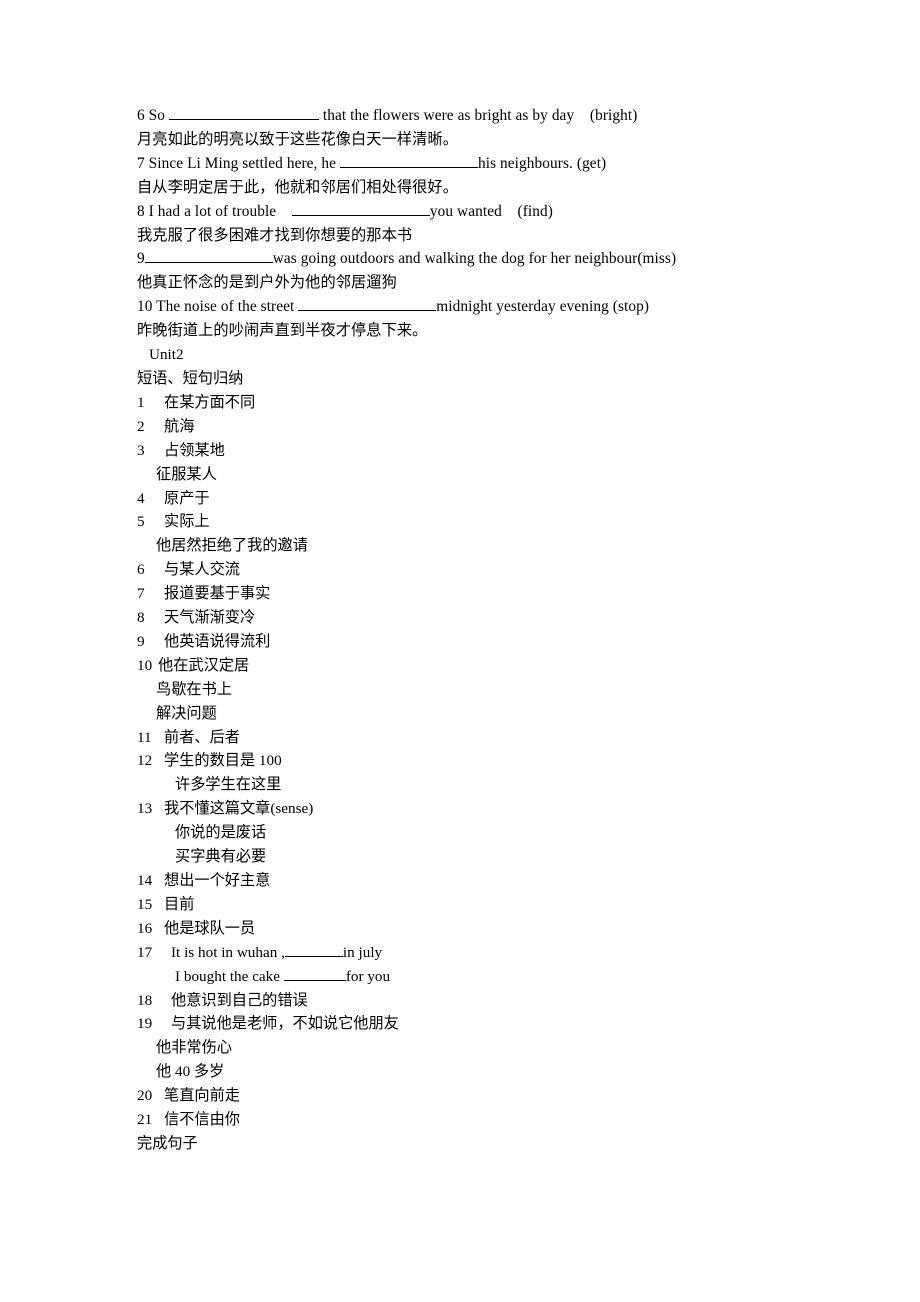 The width and height of the screenshot is (920, 1302). I want to click on vocab-sub-line: 征服某人, so click(186, 474).